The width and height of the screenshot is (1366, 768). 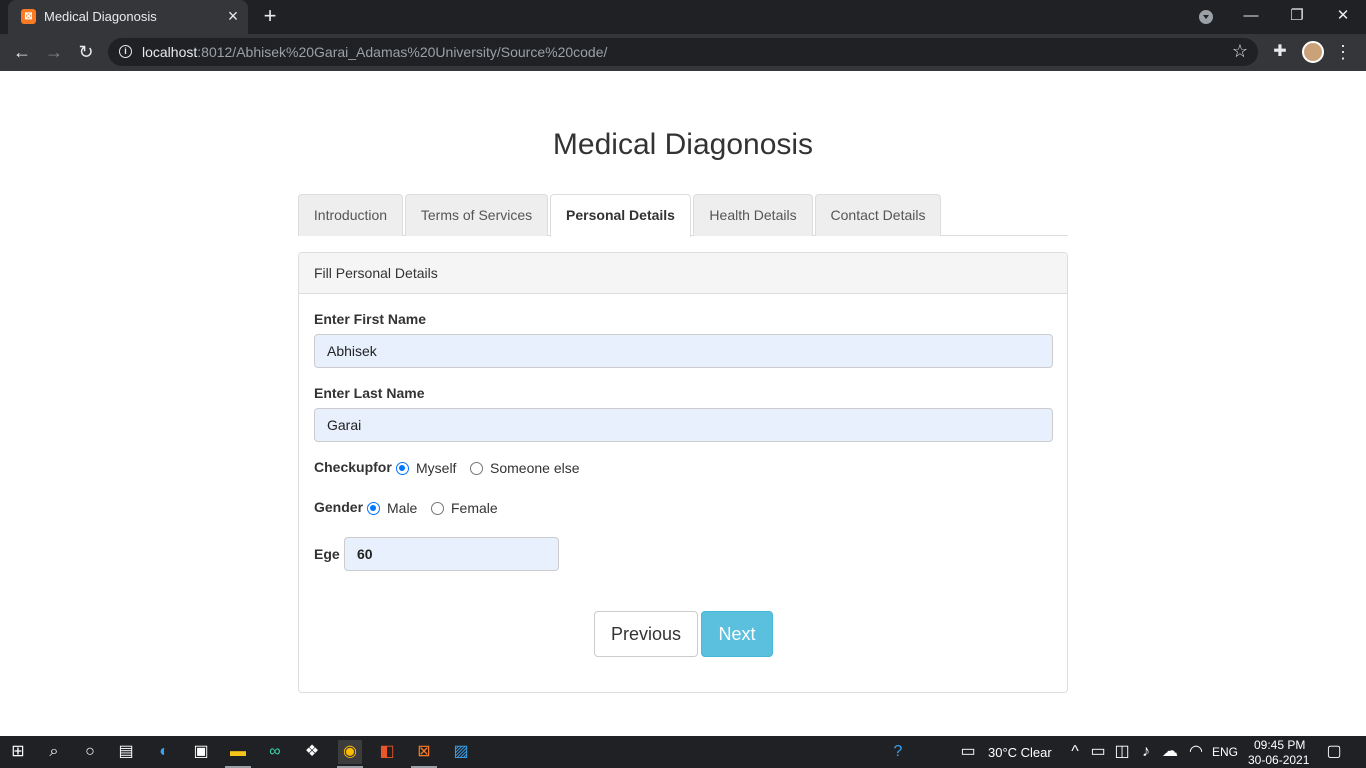 What do you see at coordinates (18, 752) in the screenshot?
I see `windows-start-icon: ⊞` at bounding box center [18, 752].